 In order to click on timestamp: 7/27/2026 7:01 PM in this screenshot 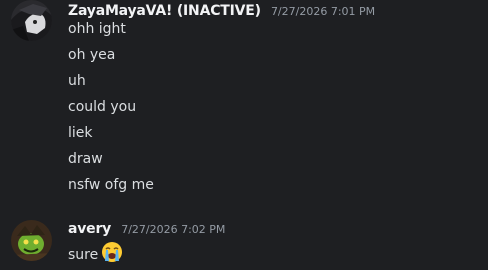, I will do `click(323, 11)`.